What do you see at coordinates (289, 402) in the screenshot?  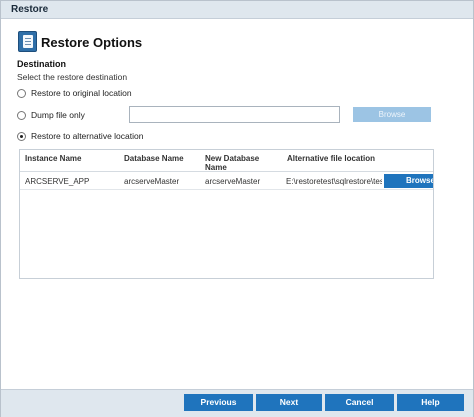 I see `next-button: Next` at bounding box center [289, 402].